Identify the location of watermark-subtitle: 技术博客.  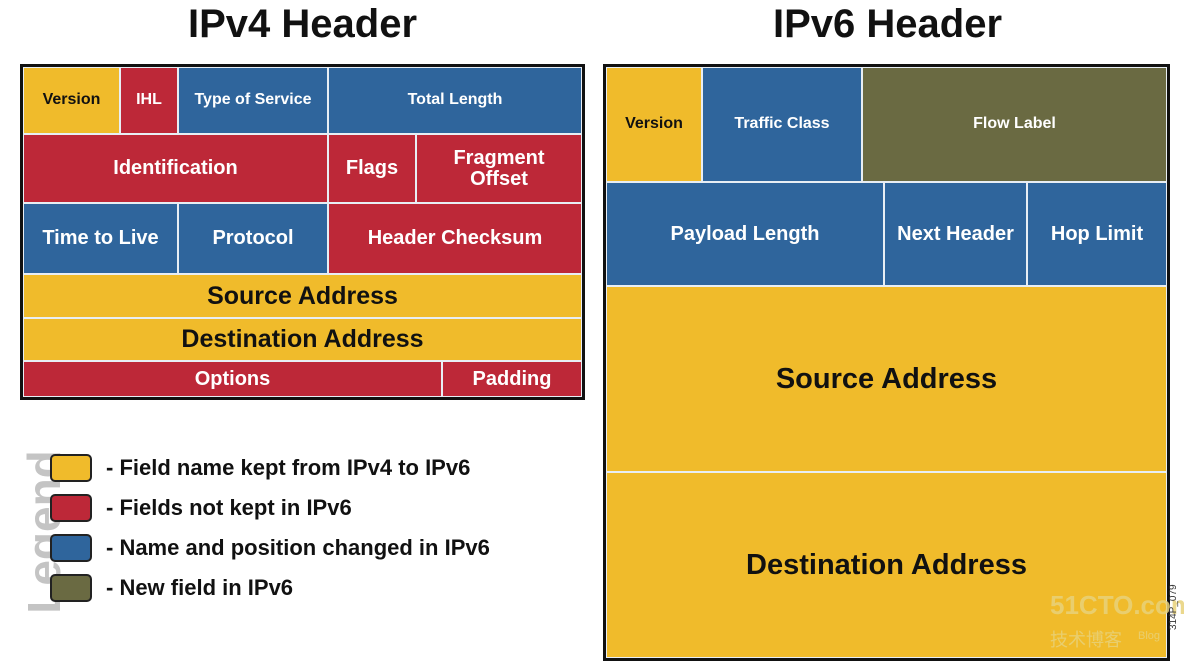
(1086, 640).